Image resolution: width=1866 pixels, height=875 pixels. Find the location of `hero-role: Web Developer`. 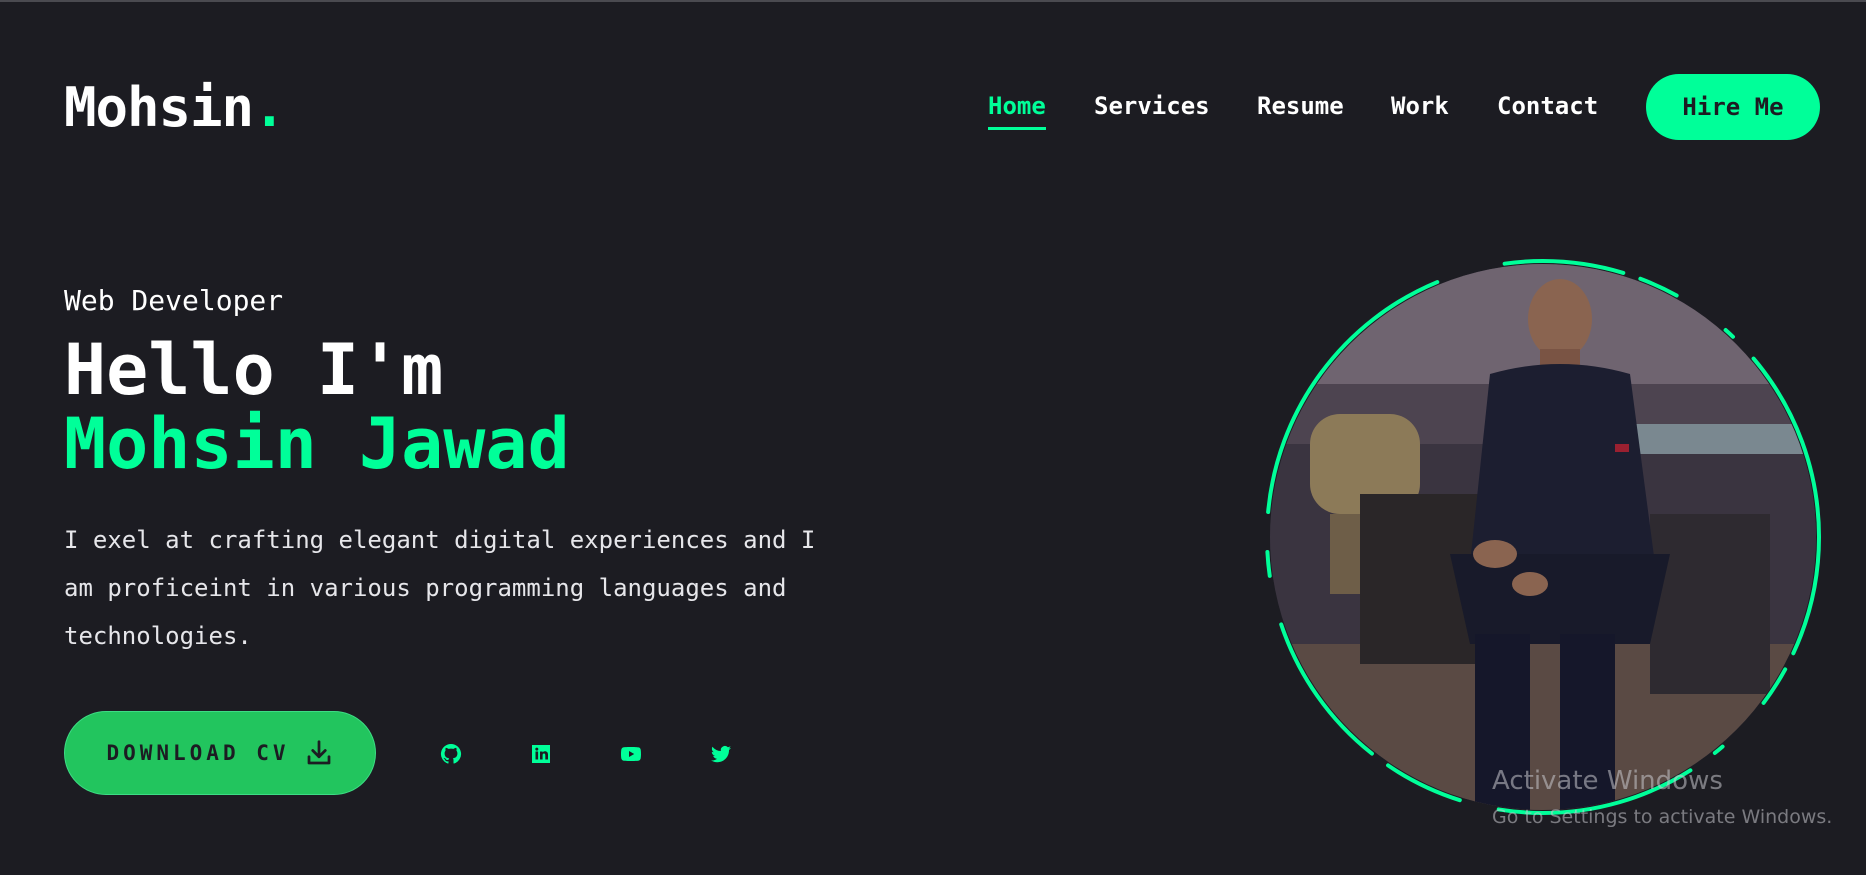

hero-role: Web Developer is located at coordinates (174, 300).